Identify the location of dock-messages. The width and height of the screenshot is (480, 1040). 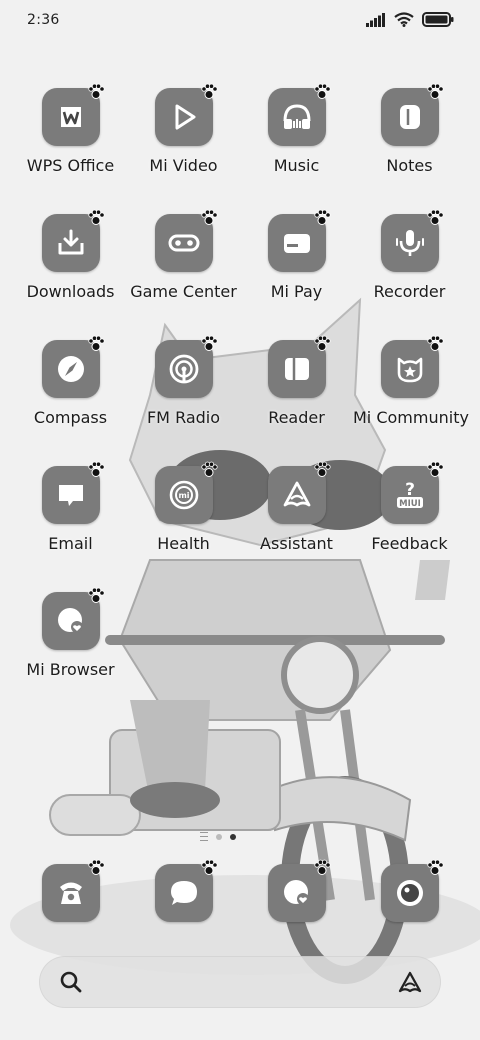
(183, 890).